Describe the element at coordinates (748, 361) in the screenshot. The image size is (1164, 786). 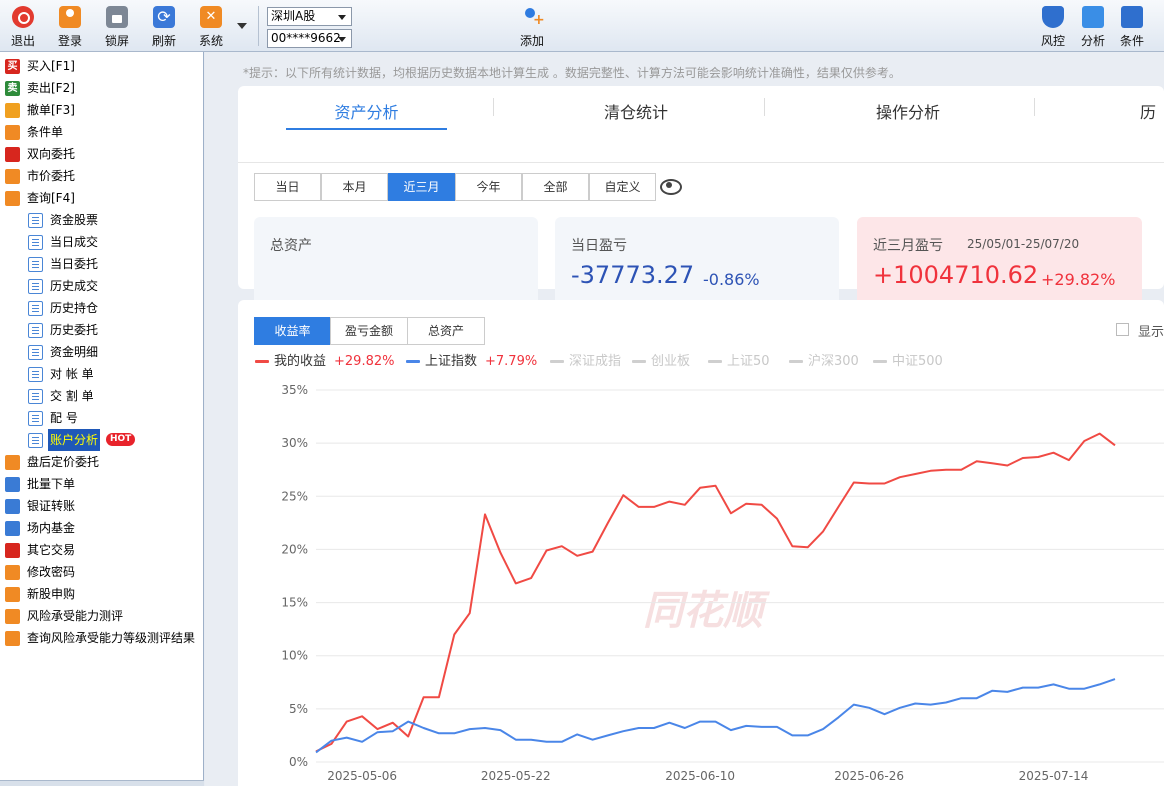
I see `legend-name: 上证50` at that location.